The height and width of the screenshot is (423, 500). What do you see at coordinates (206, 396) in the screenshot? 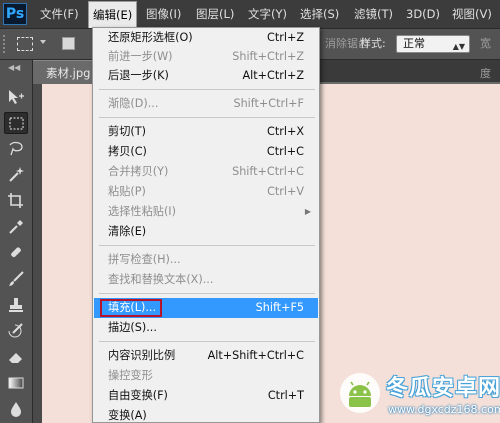
I see `menu-item-free-transform: 自由变换(F) Ctrl+T` at bounding box center [206, 396].